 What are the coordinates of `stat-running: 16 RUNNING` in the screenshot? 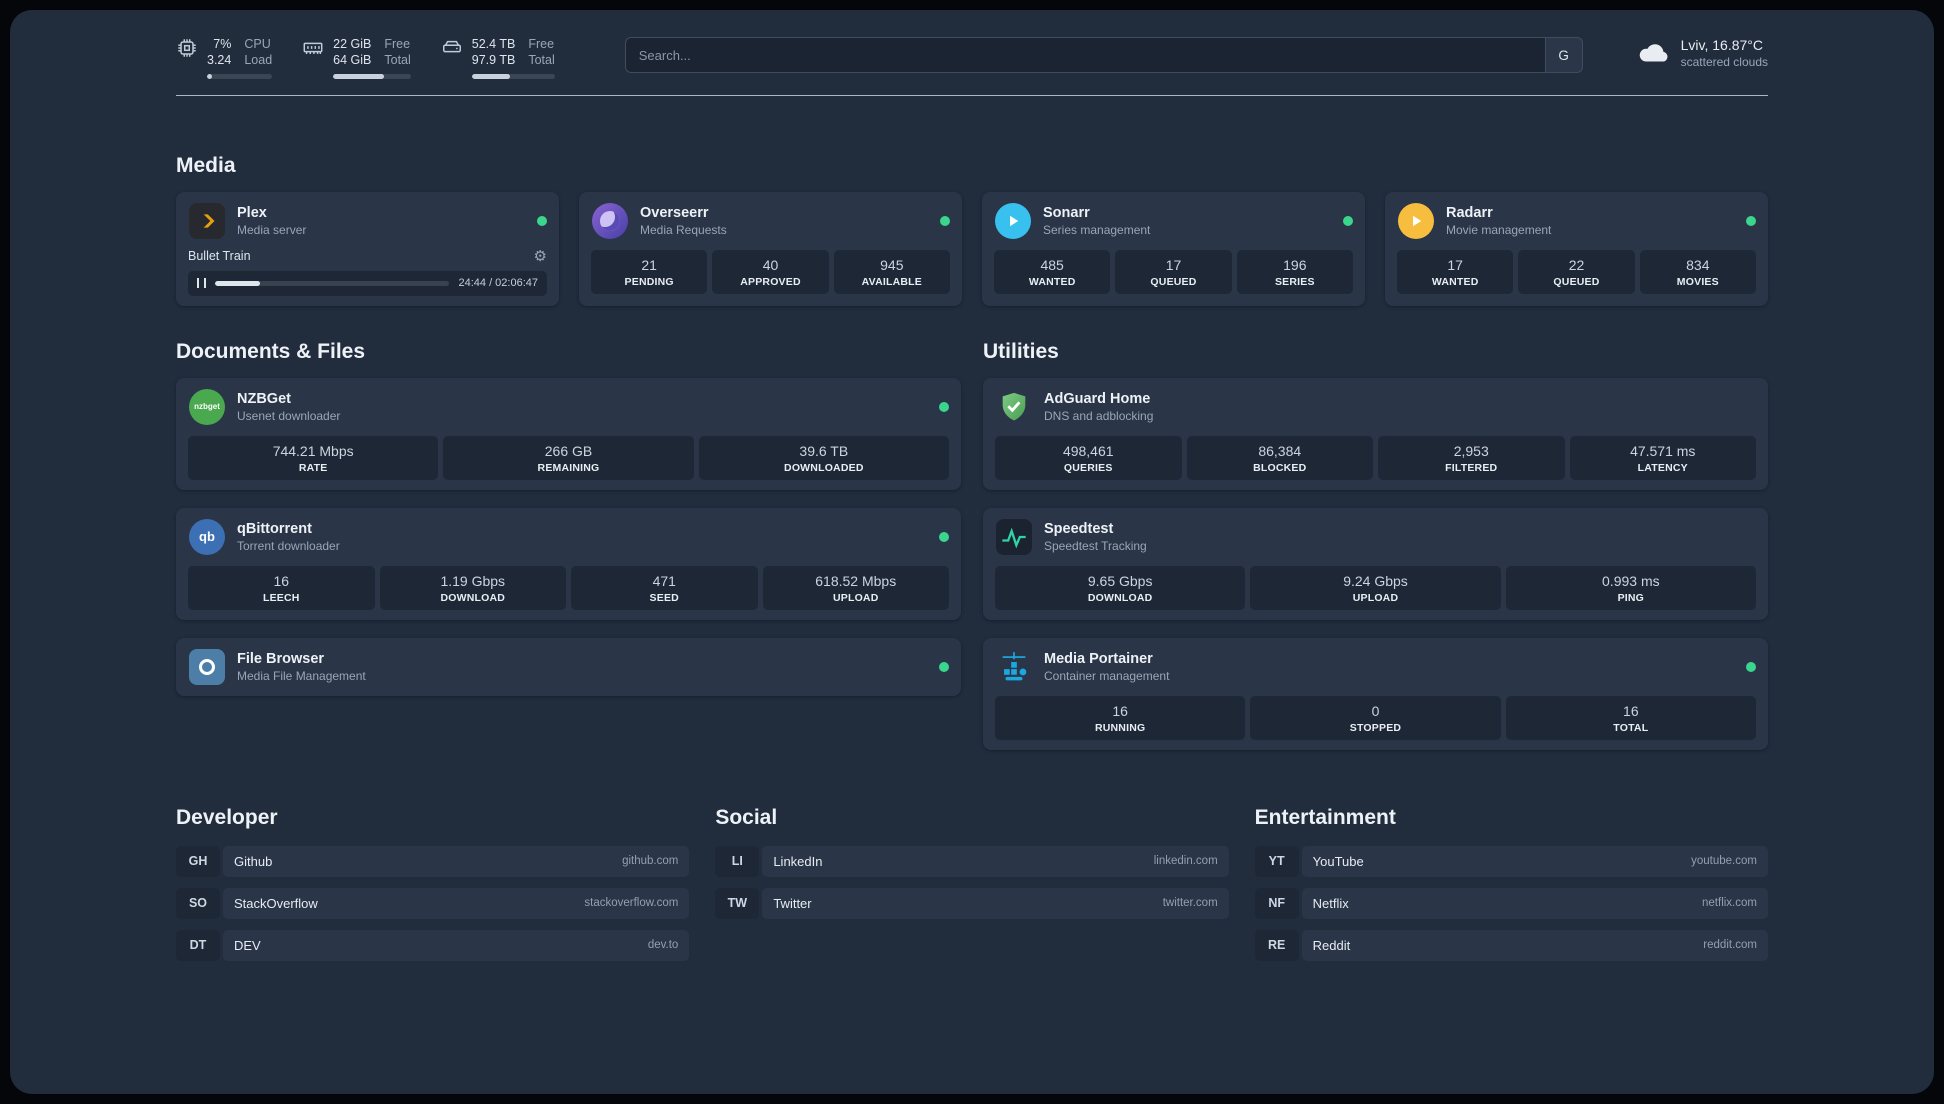 It's located at (1120, 717).